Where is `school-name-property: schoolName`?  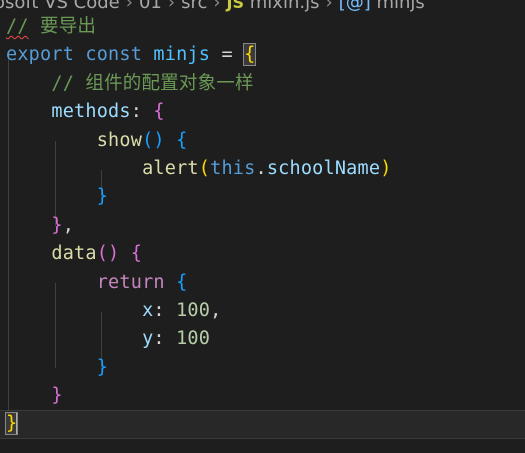
school-name-property: schoolName is located at coordinates (323, 168).